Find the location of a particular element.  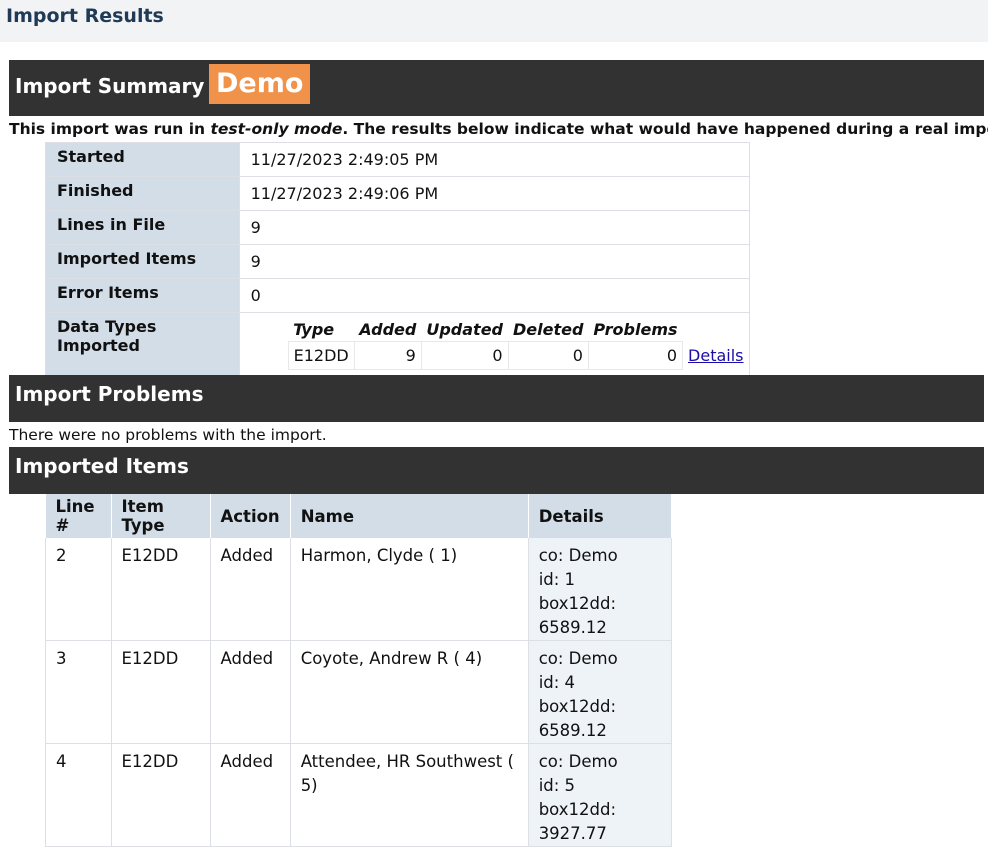

notice-mode: test-only mode is located at coordinates (276, 129).